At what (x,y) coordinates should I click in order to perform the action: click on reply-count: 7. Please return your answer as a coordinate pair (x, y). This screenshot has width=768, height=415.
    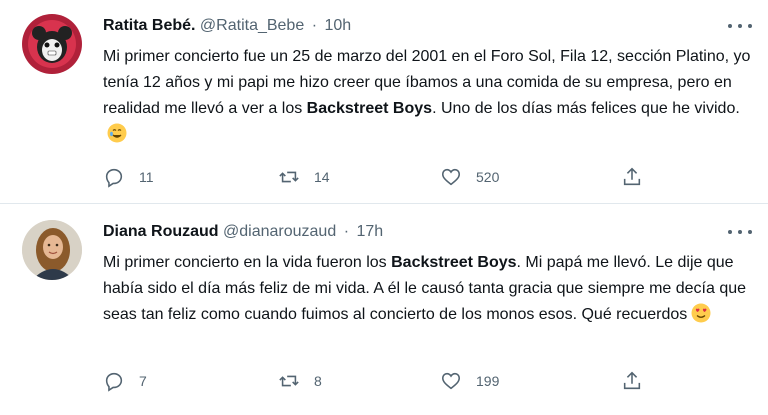
    Looking at the image, I should click on (143, 381).